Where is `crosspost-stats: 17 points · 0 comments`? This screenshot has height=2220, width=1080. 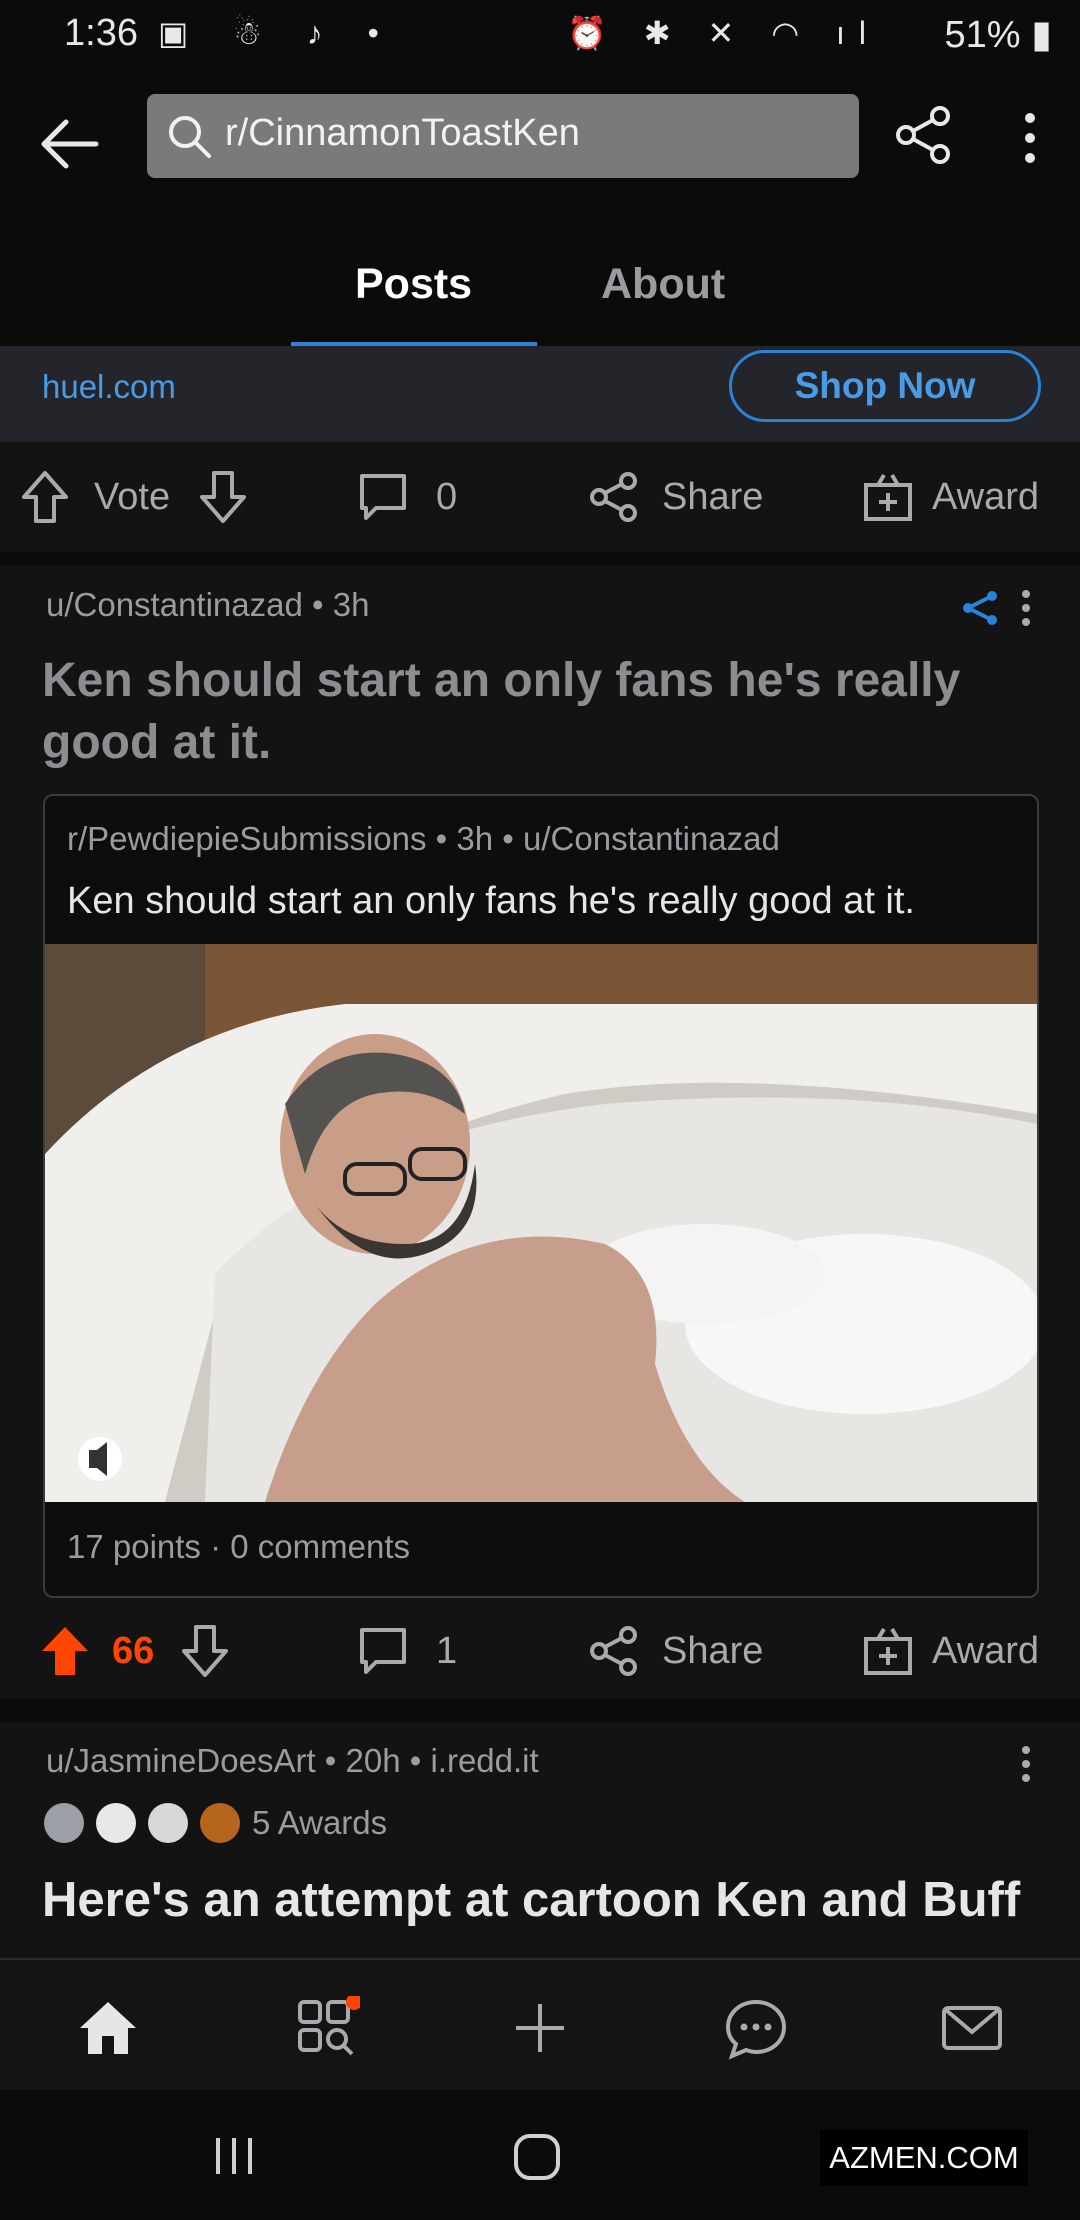 crosspost-stats: 17 points · 0 comments is located at coordinates (238, 1546).